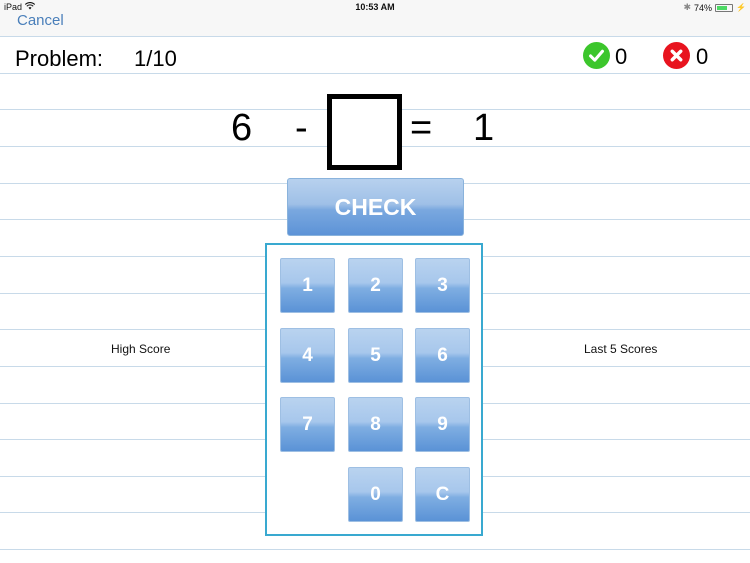 Image resolution: width=750 pixels, height=563 pixels. What do you see at coordinates (442, 494) in the screenshot?
I see `key-clear: C` at bounding box center [442, 494].